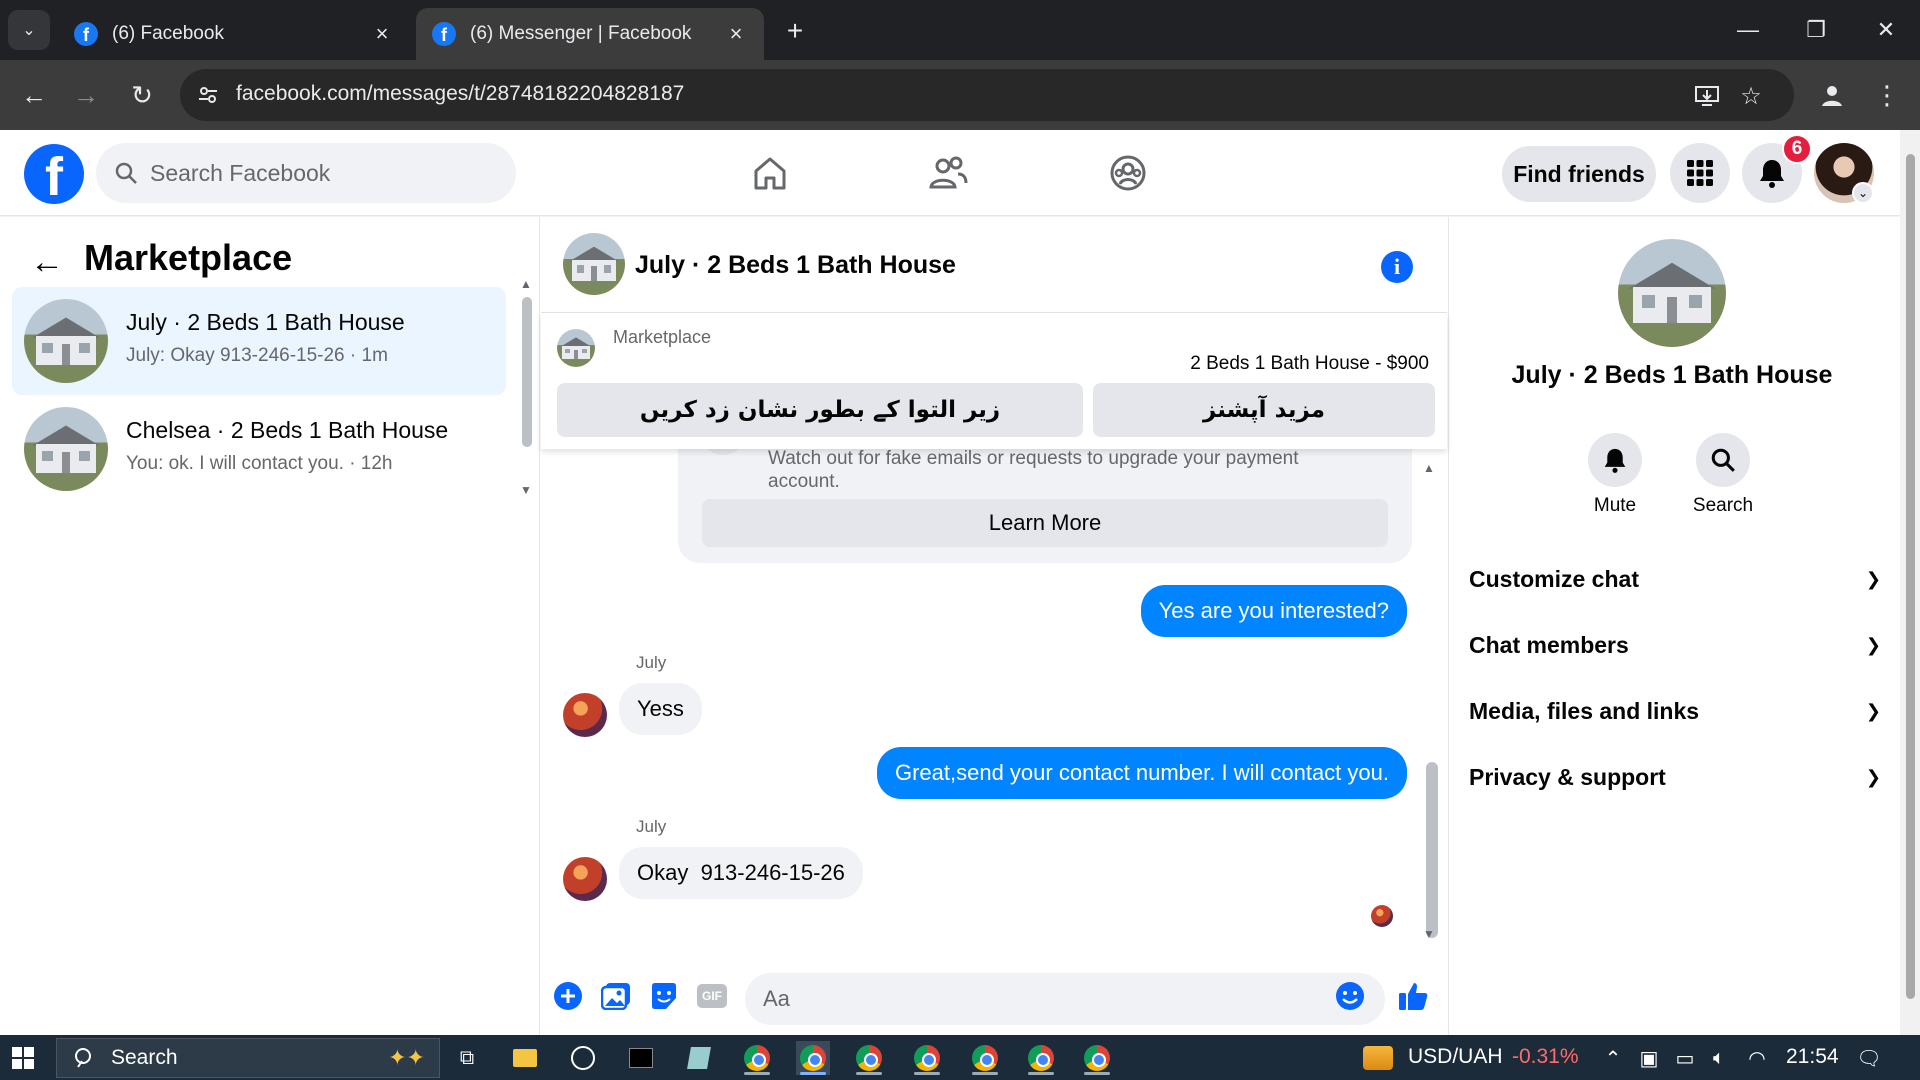 Image resolution: width=1920 pixels, height=1080 pixels. I want to click on incoming-message: Yess, so click(660, 709).